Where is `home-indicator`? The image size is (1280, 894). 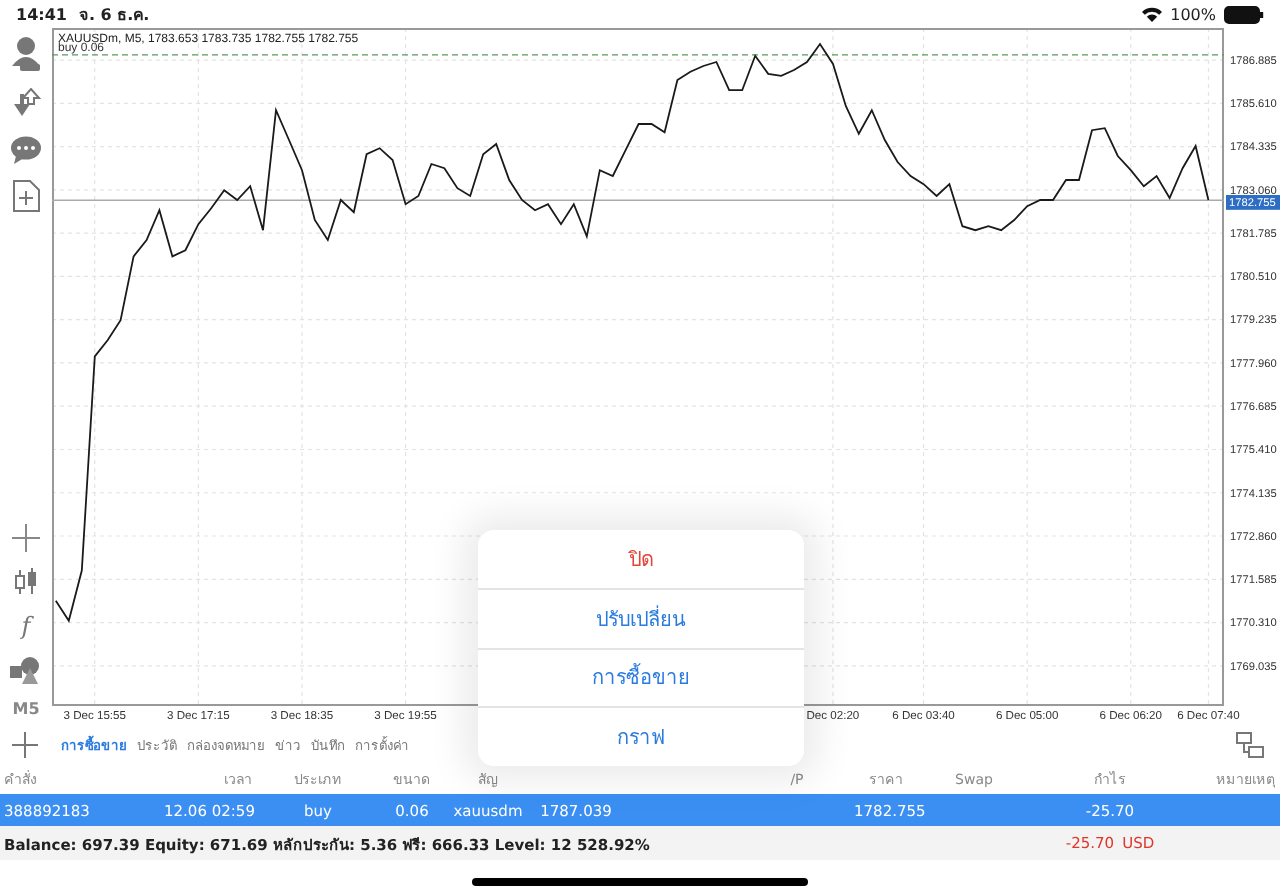 home-indicator is located at coordinates (640, 881).